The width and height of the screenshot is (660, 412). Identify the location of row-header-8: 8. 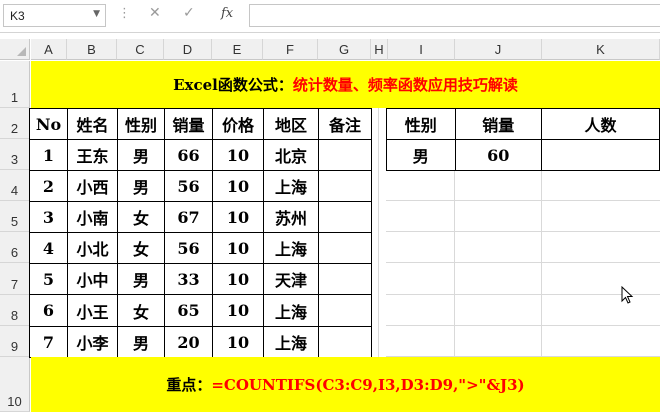
(15, 310).